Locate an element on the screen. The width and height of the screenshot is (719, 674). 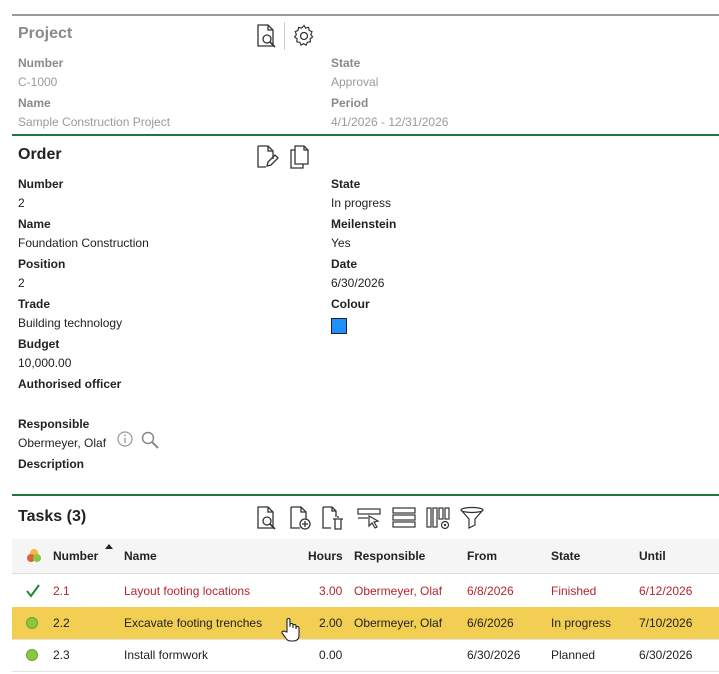
project-view-icon is located at coordinates (266, 36).